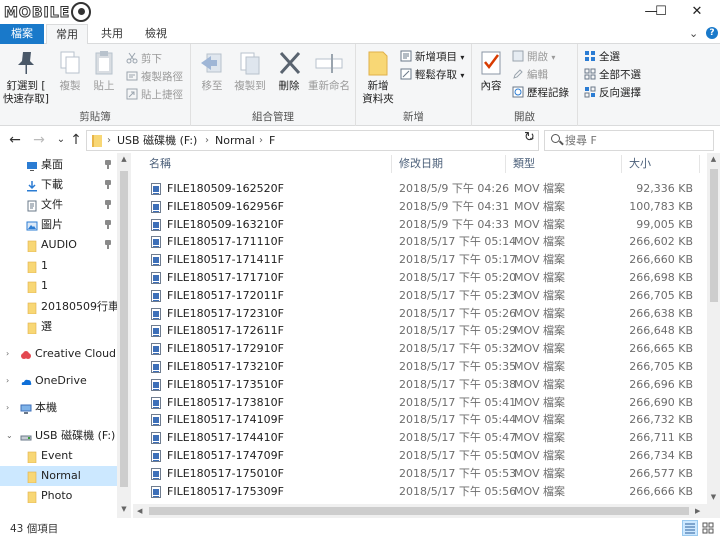 Image resolution: width=720 pixels, height=538 pixels. I want to click on details-view-button, so click(690, 528).